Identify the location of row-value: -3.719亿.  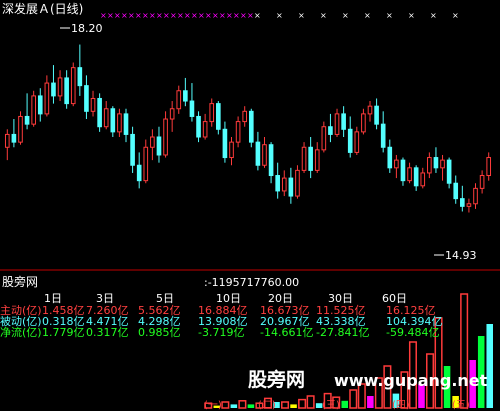
(221, 332).